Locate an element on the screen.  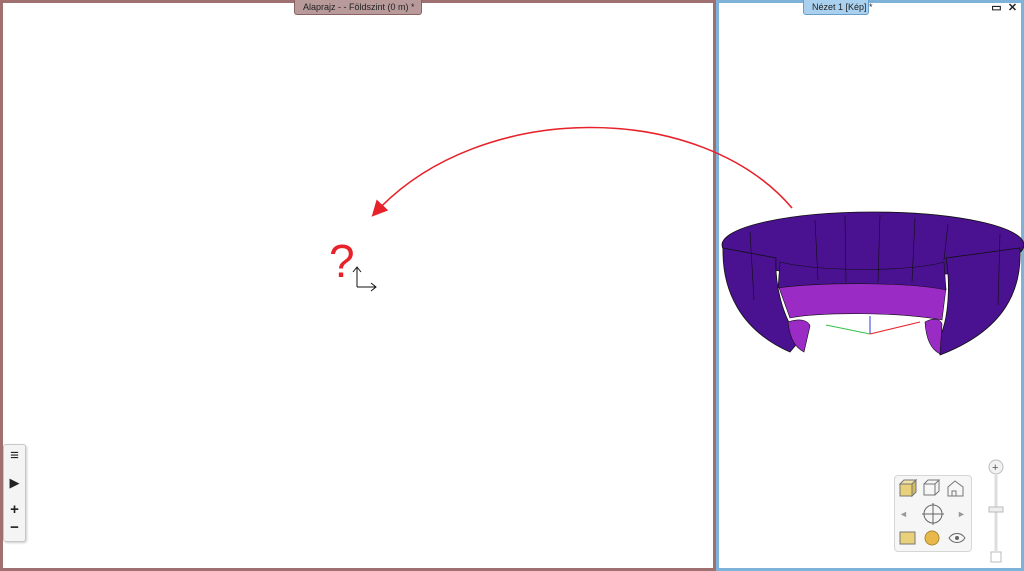
wireframe-cube-icon is located at coordinates (932, 487).